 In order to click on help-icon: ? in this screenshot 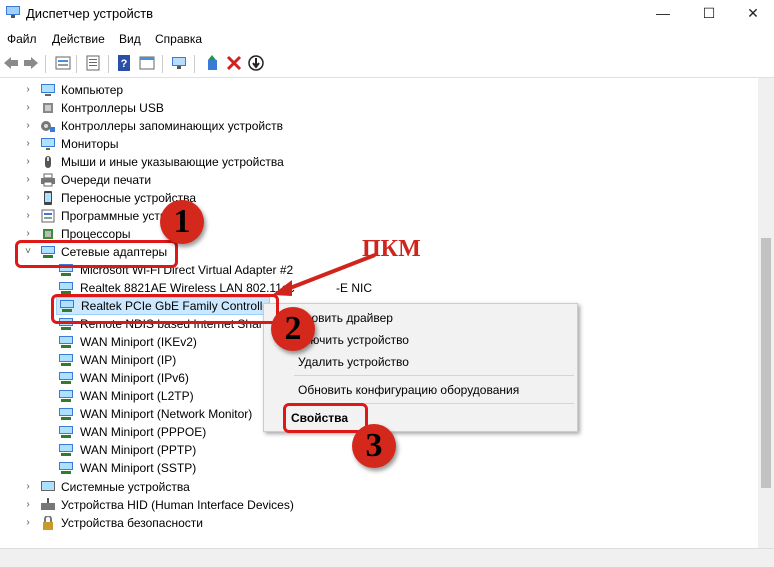, I will do `click(125, 63)`.